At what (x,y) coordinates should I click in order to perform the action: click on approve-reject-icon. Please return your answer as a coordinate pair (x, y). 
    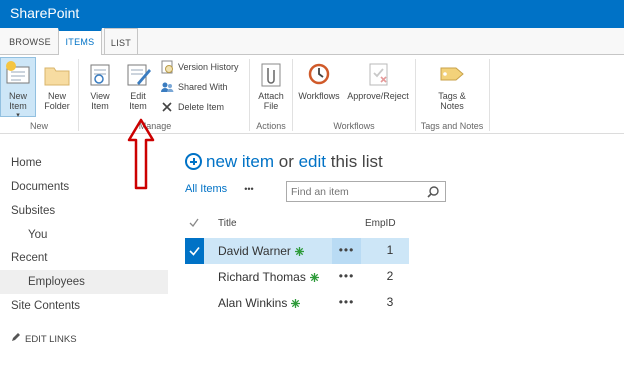
    Looking at the image, I should click on (378, 74).